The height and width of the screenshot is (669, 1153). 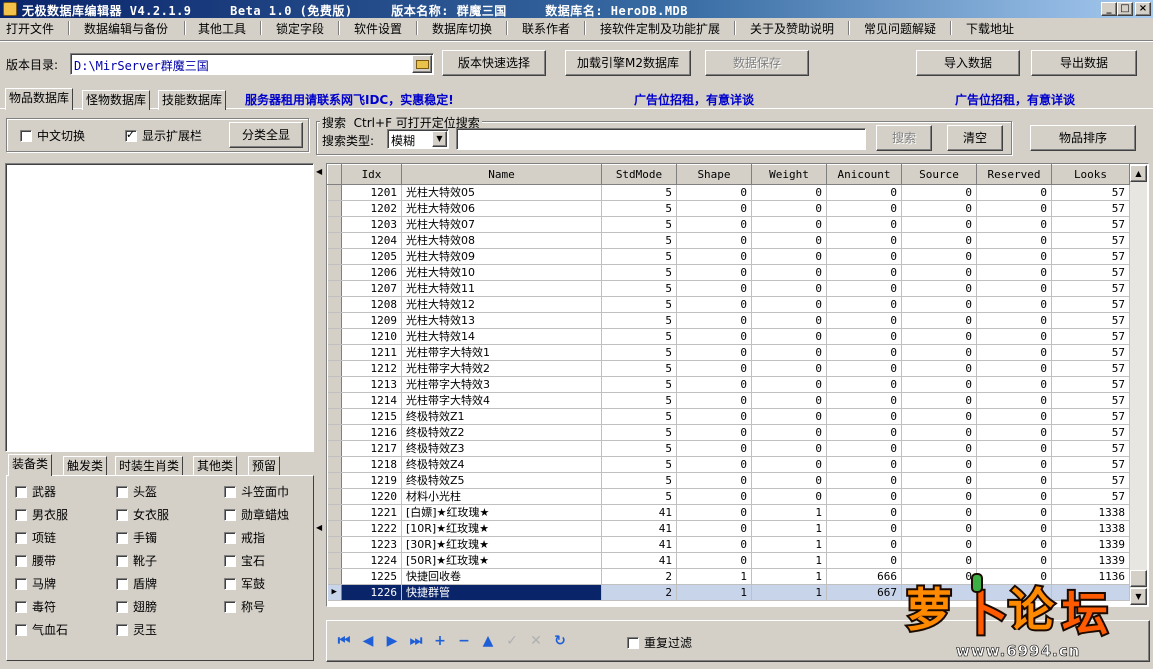 I want to click on table-row: 1211 光柱带字大特效1 5 0 0 0 0 0 57, so click(x=728, y=352).